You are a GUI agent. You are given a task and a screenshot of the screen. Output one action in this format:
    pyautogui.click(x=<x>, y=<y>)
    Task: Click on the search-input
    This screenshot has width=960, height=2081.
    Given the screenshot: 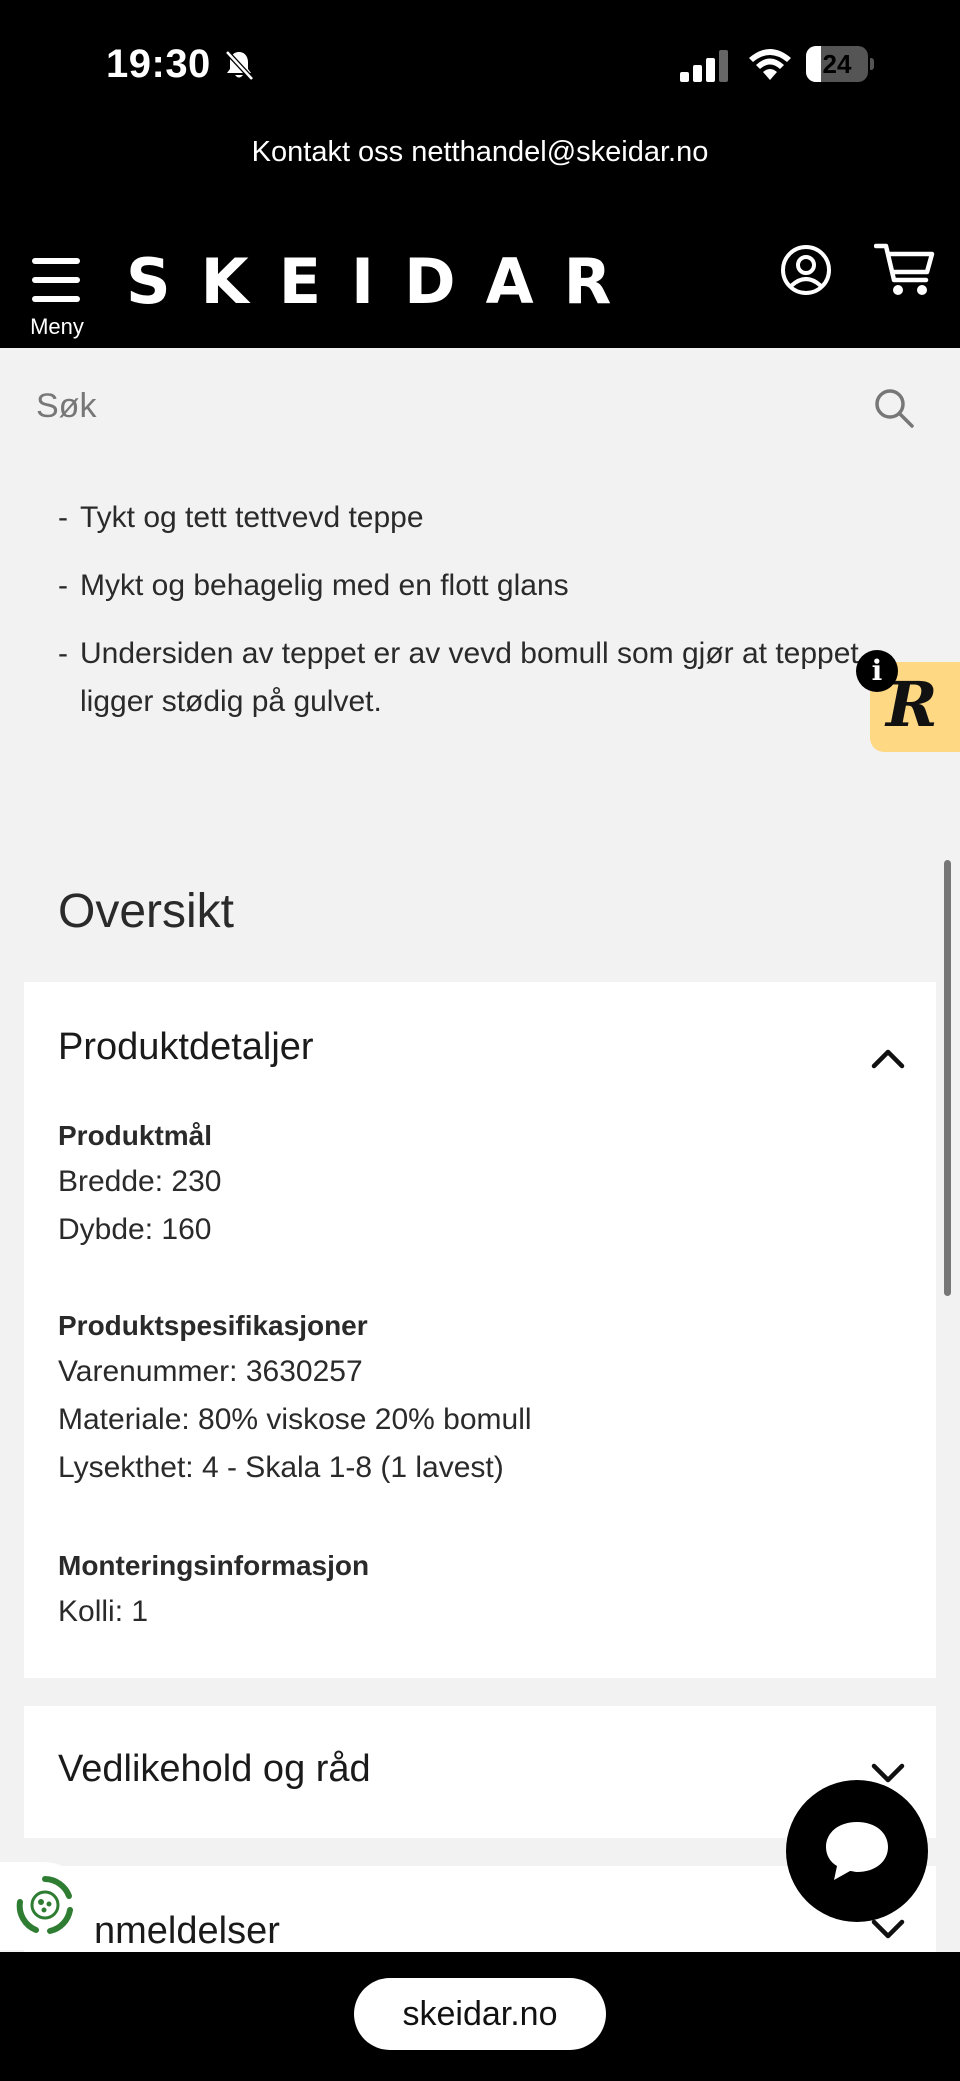 What is the action you would take?
    pyautogui.click(x=446, y=406)
    